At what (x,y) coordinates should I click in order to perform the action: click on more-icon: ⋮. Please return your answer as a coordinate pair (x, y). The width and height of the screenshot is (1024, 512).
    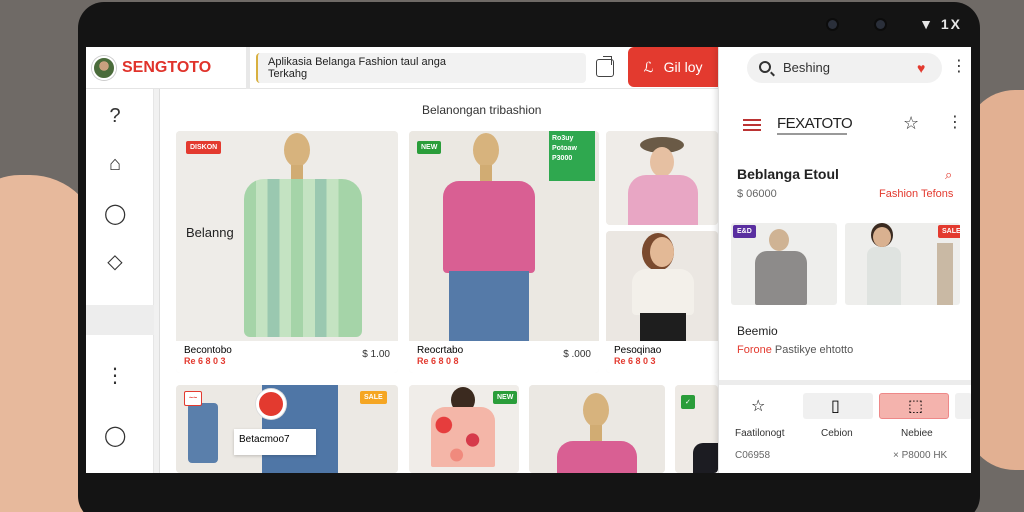
    Looking at the image, I should click on (115, 376).